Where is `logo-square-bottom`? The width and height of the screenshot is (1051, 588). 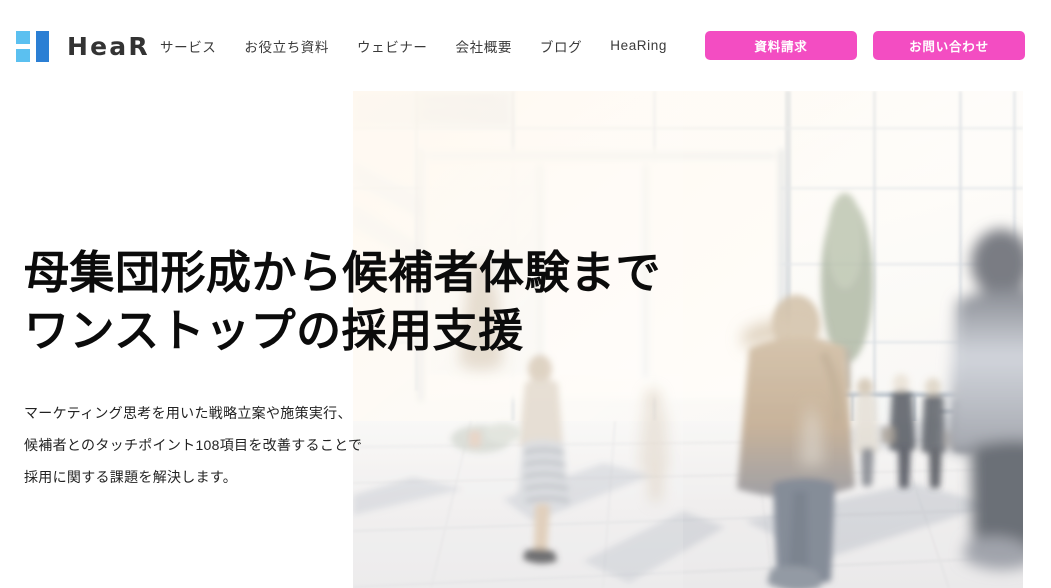 logo-square-bottom is located at coordinates (23, 55).